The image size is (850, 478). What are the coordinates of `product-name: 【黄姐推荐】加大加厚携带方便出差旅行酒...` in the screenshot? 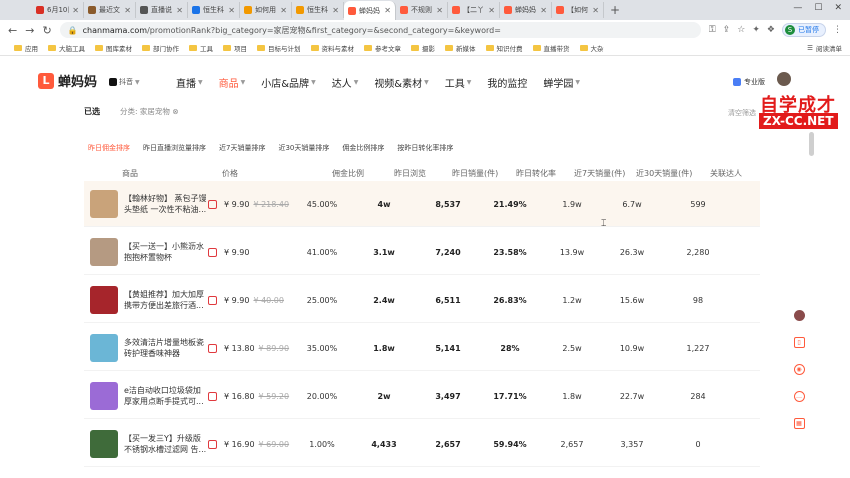 It's located at (166, 300).